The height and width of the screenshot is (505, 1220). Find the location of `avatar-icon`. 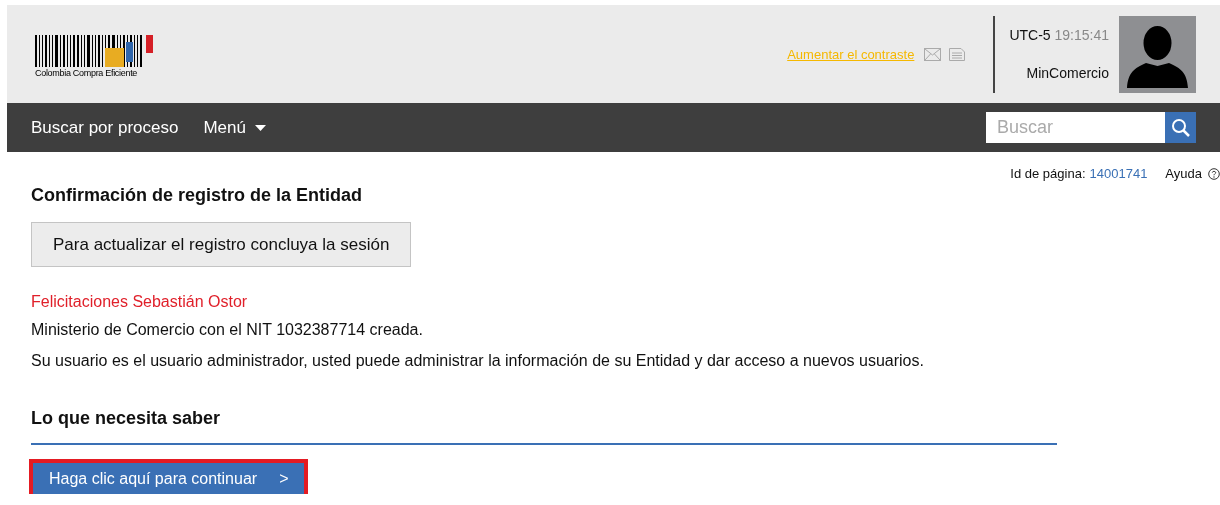

avatar-icon is located at coordinates (1157, 54).